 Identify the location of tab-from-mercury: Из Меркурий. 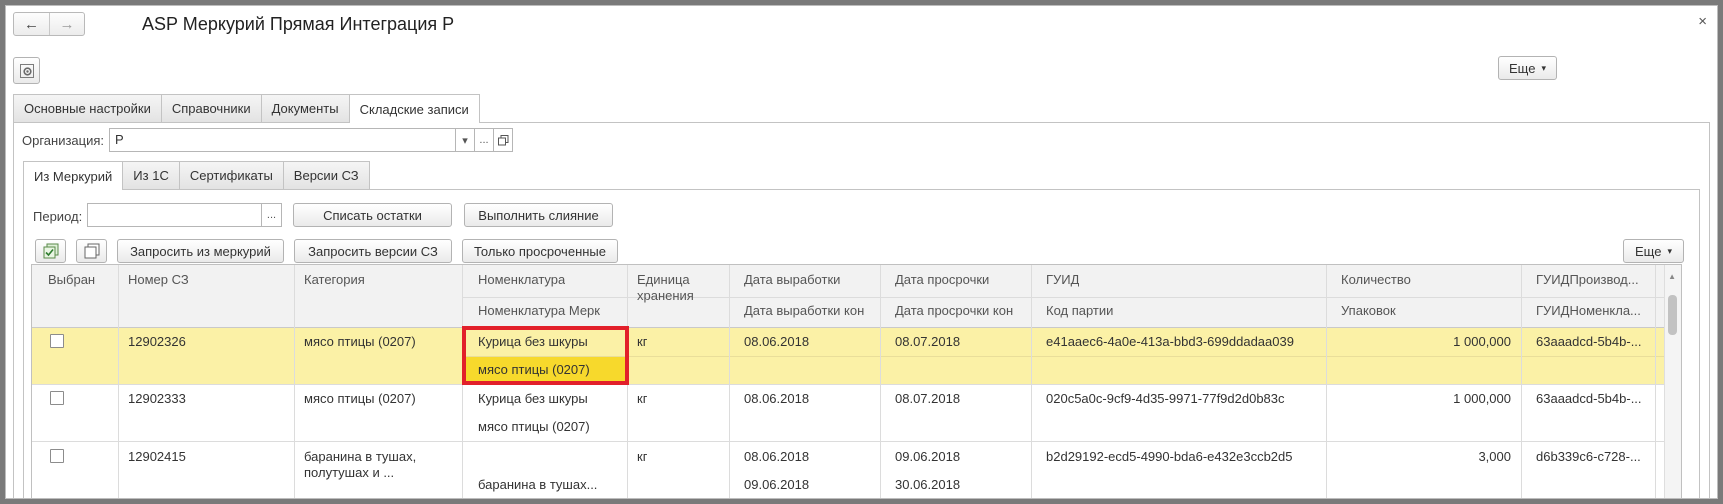
(73, 175).